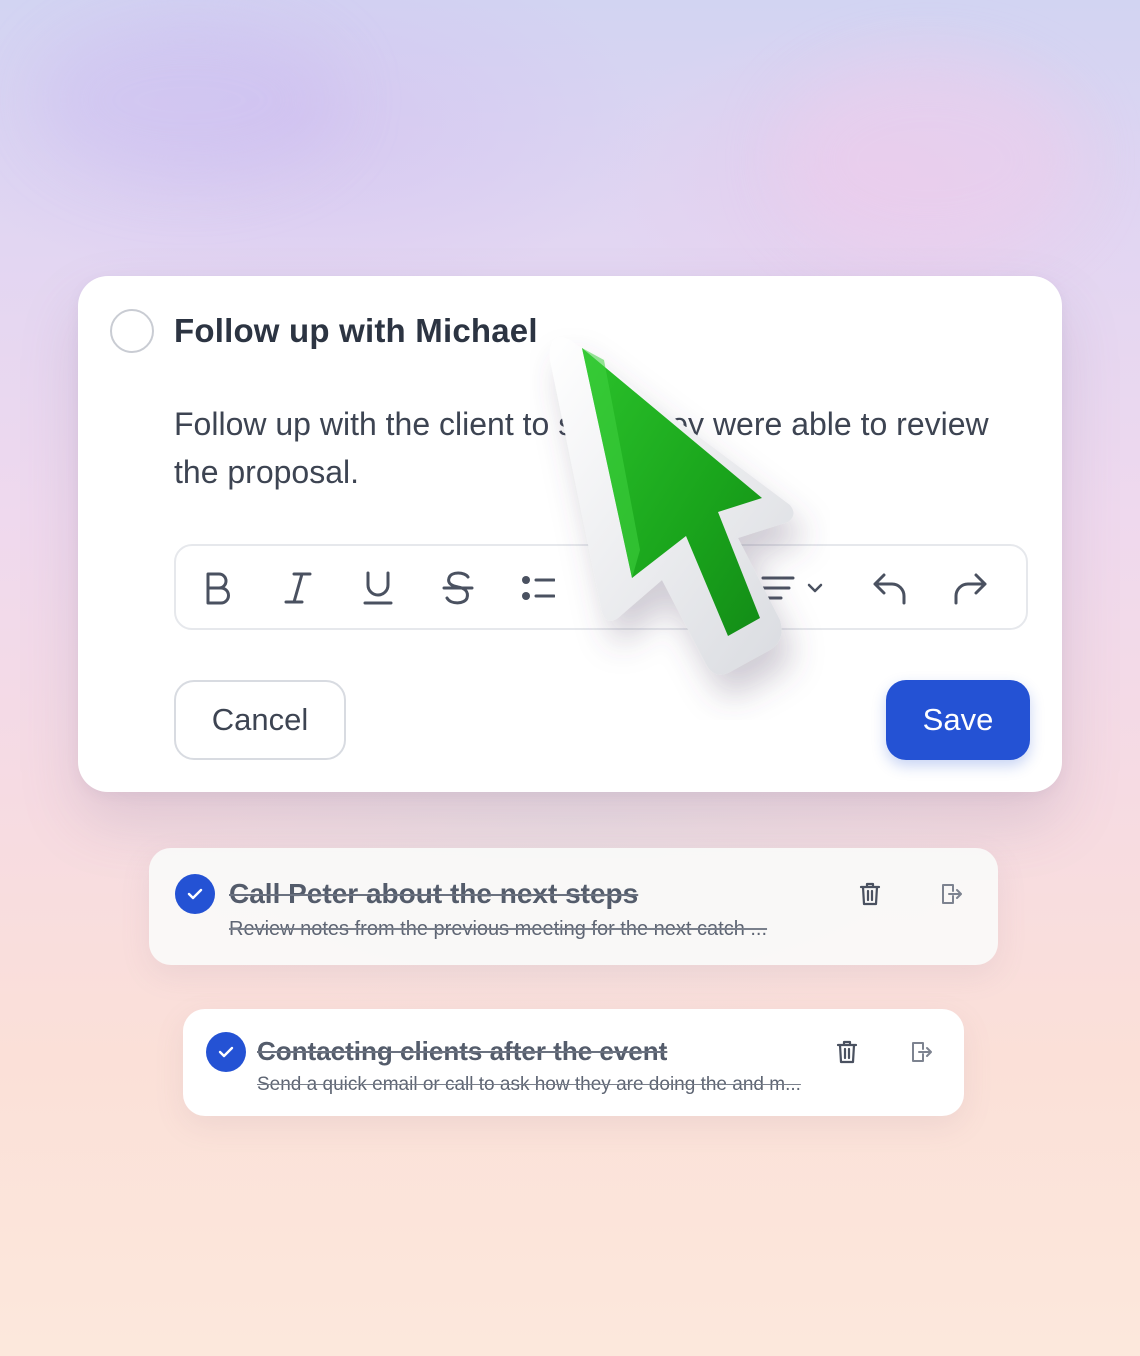  What do you see at coordinates (462, 1051) in the screenshot?
I see `task-title: Contacting clients after the event` at bounding box center [462, 1051].